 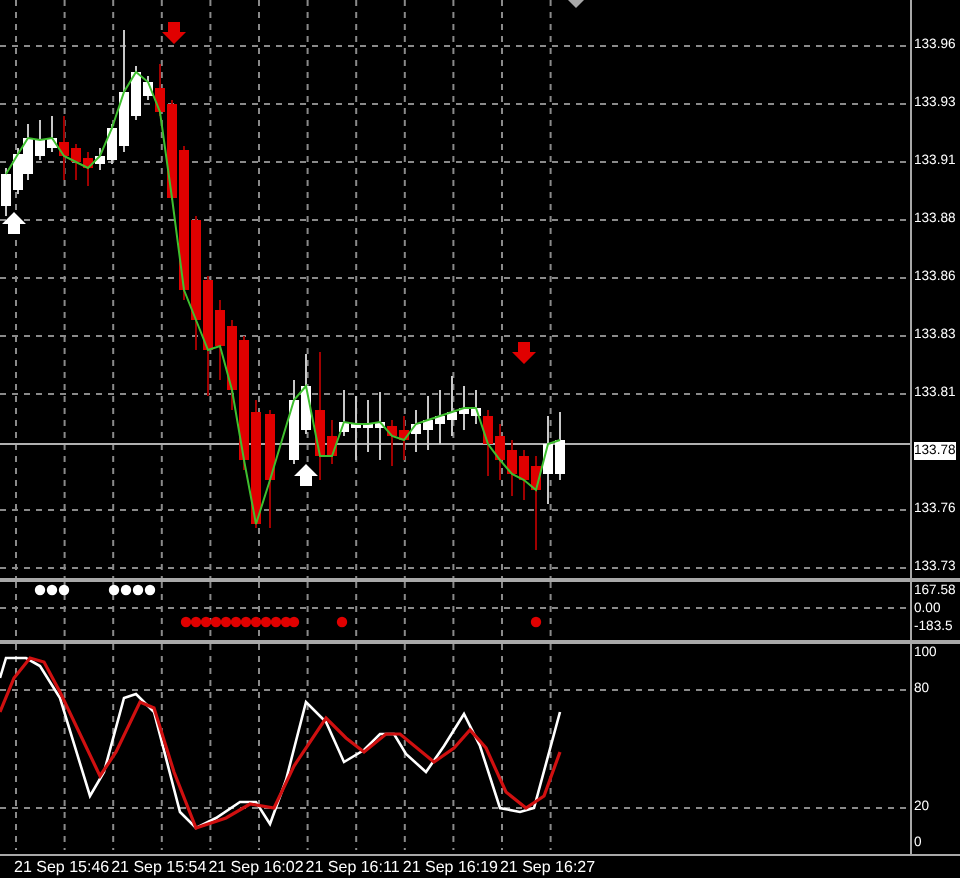 I want to click on time-label: 21 Sep 16:19, so click(x=451, y=867).